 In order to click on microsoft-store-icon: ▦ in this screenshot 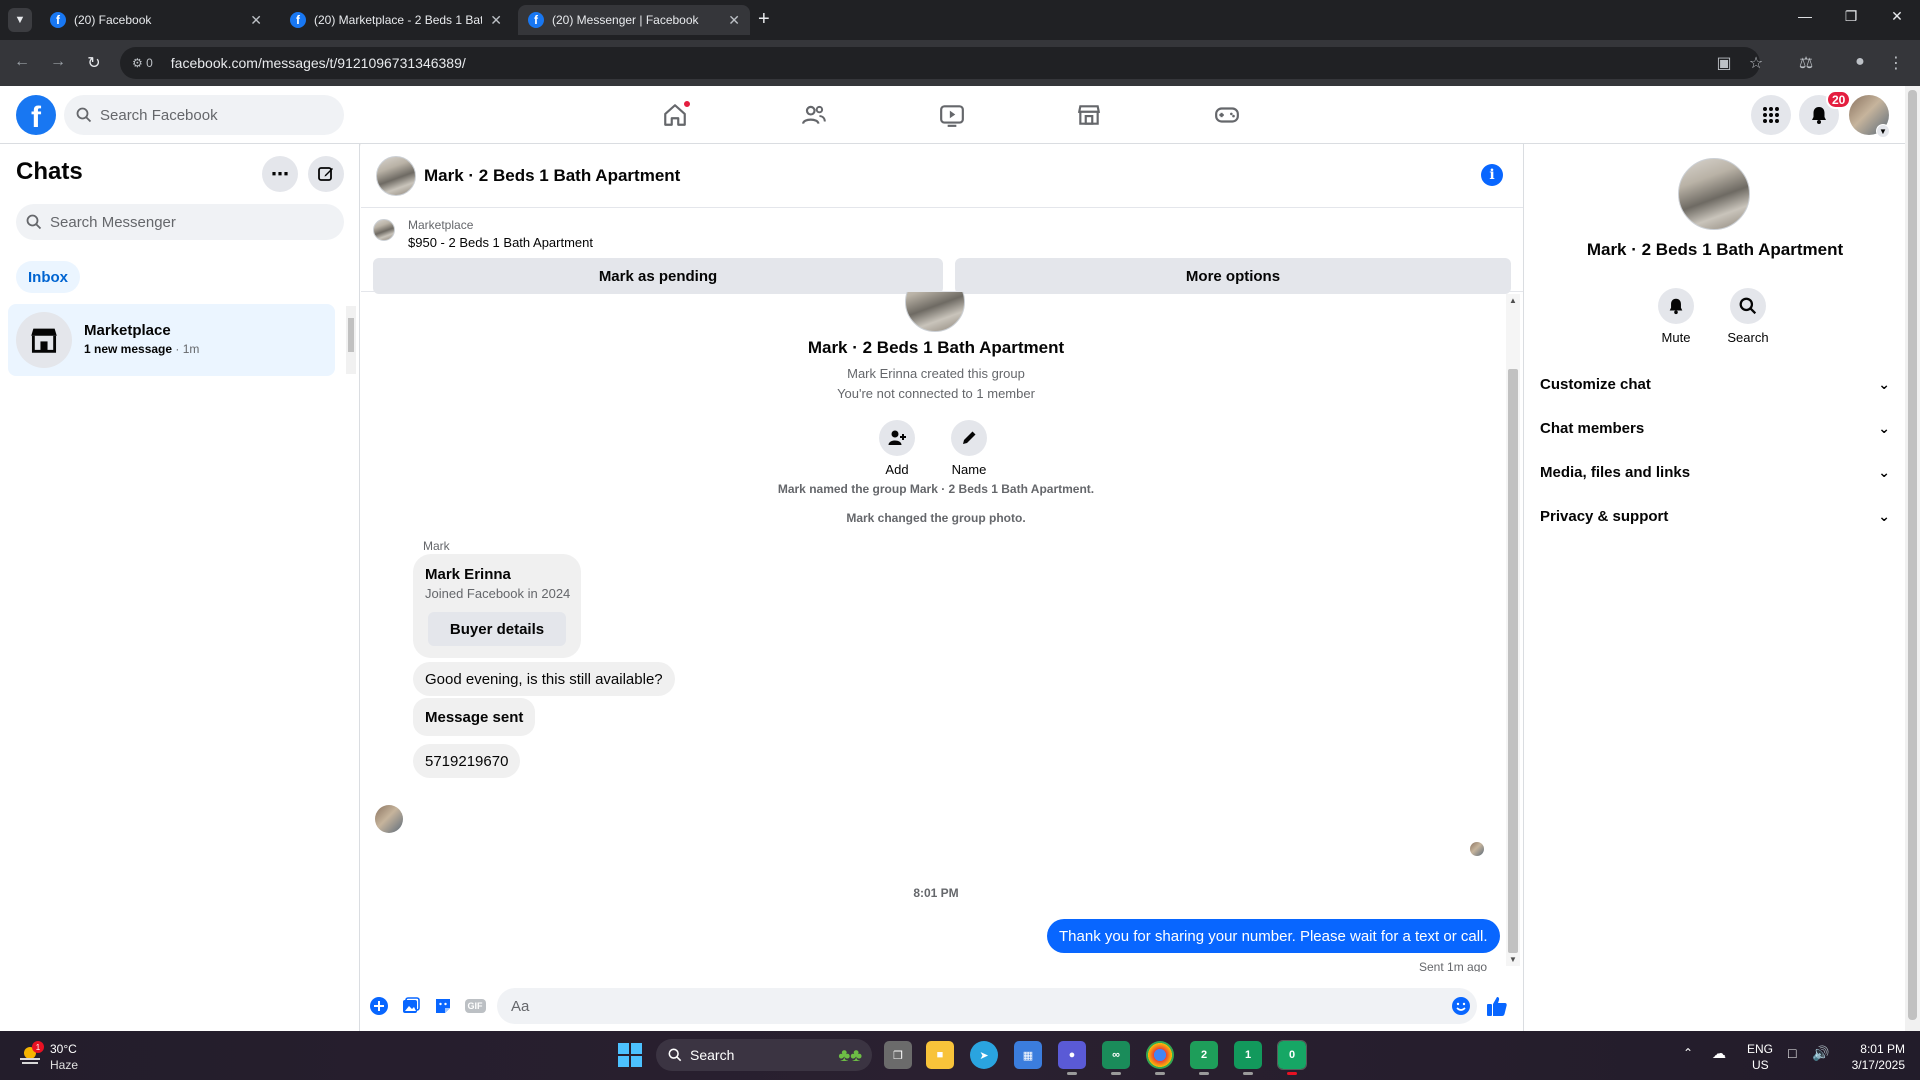, I will do `click(1028, 1055)`.